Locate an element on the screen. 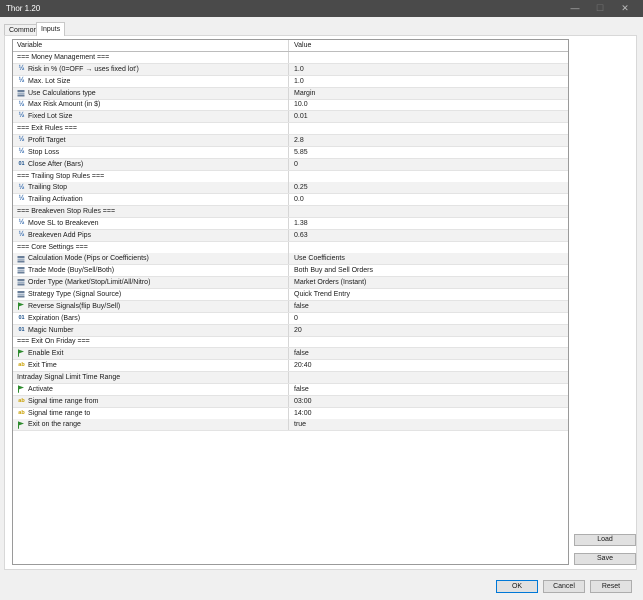 The width and height of the screenshot is (643, 600). variable-cell: ½ Trailing Activation is located at coordinates (151, 200).